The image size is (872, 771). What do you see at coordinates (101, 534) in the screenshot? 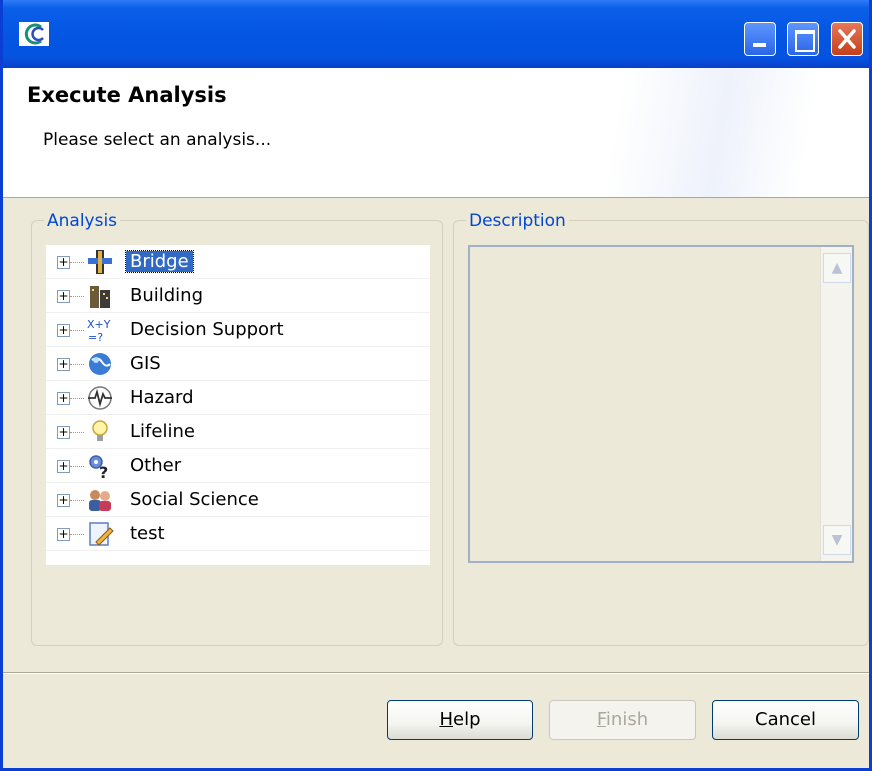
I see `document-pencil-icon` at bounding box center [101, 534].